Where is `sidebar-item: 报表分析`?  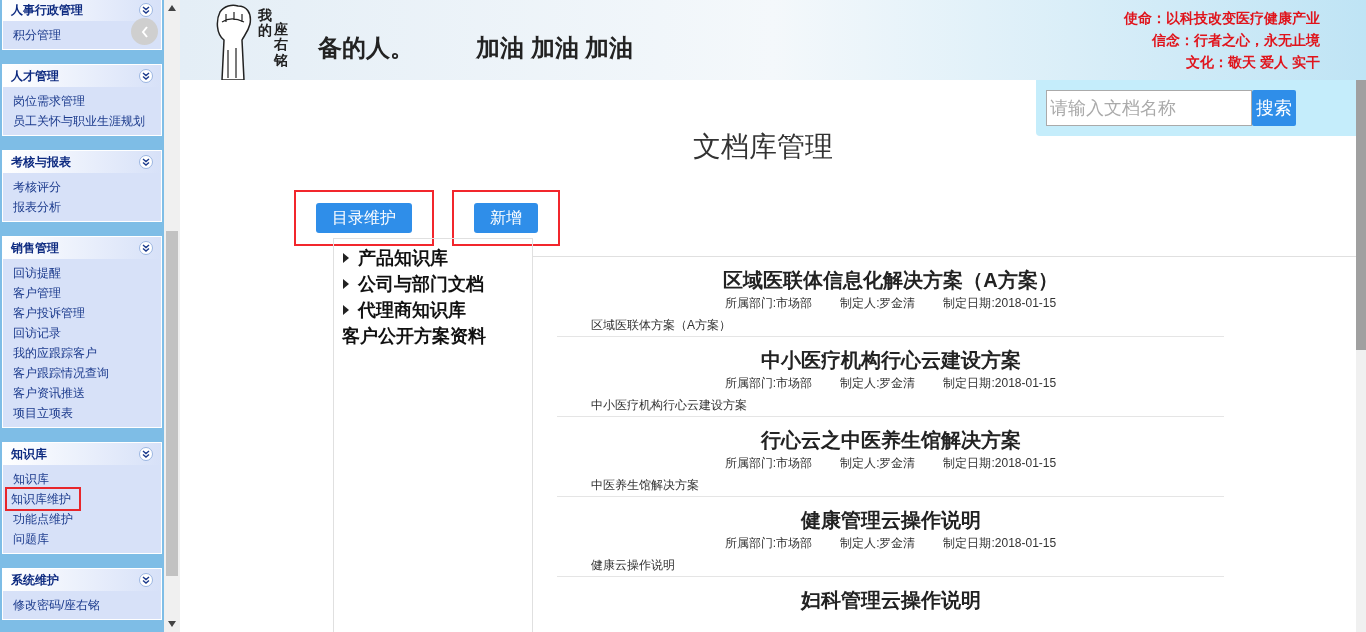
sidebar-item: 报表分析 is located at coordinates (37, 207).